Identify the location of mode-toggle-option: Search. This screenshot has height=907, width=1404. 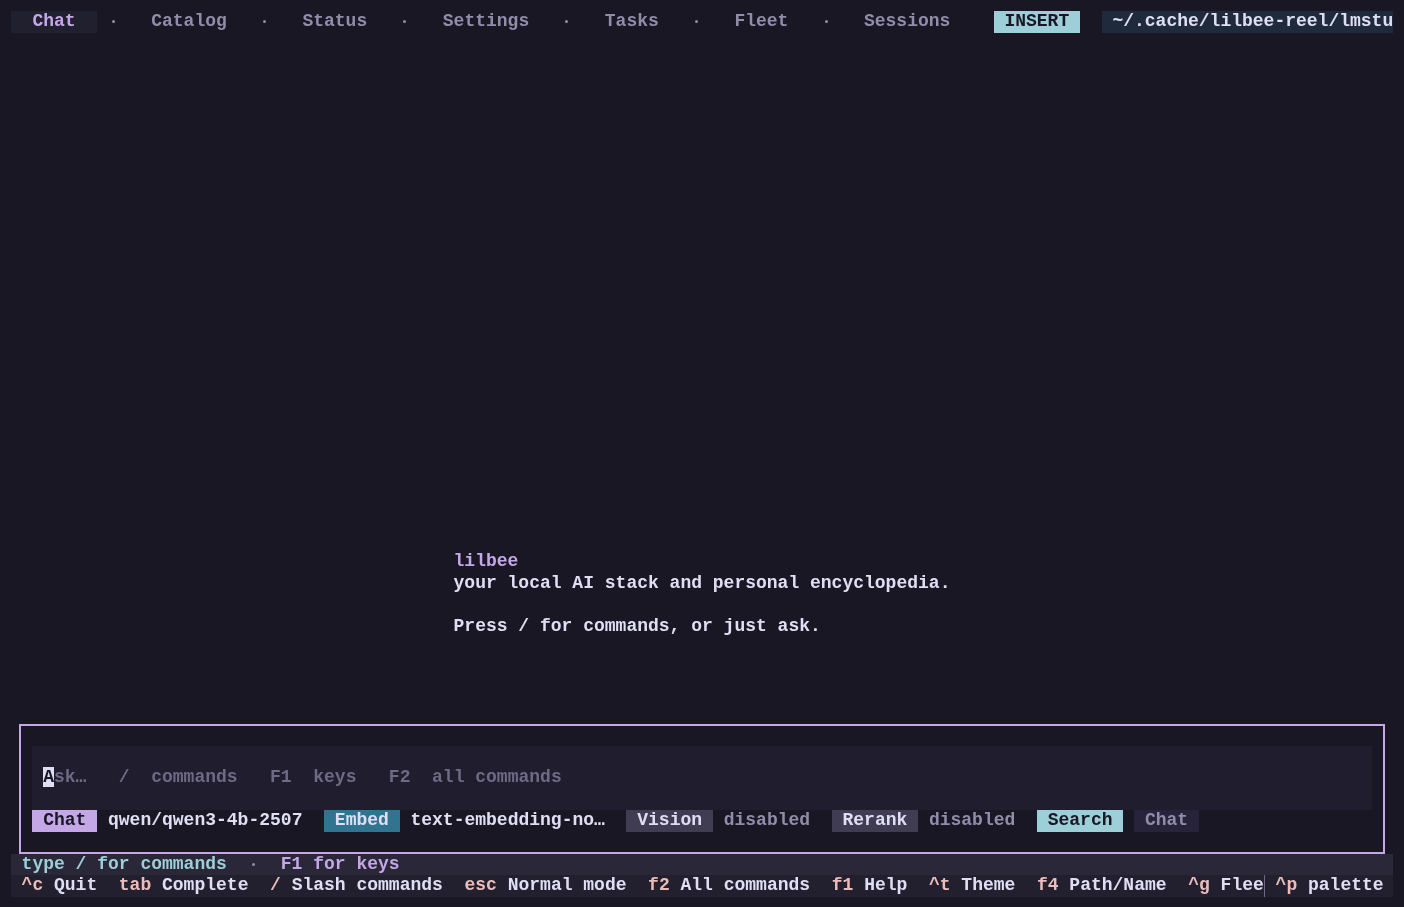
(1080, 821).